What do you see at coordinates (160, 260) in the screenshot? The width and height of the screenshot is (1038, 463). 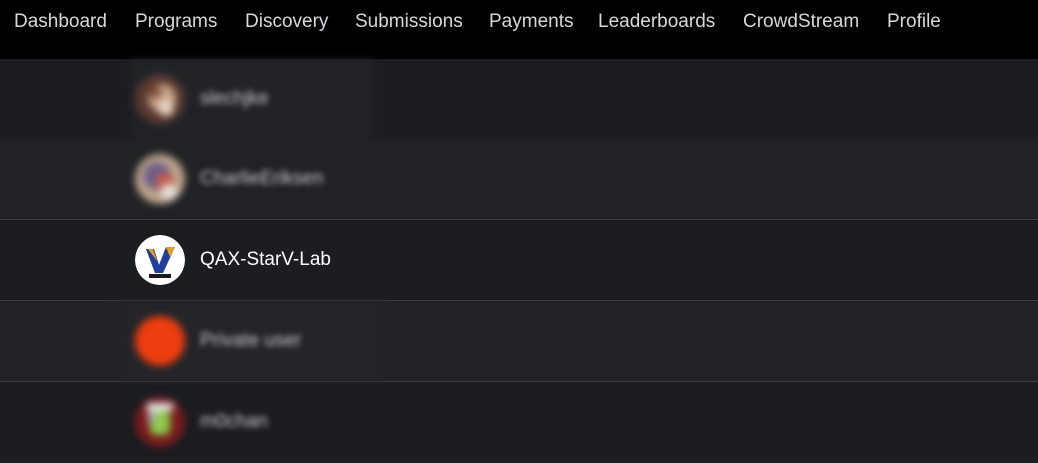 I see `starv-lab-logo-icon` at bounding box center [160, 260].